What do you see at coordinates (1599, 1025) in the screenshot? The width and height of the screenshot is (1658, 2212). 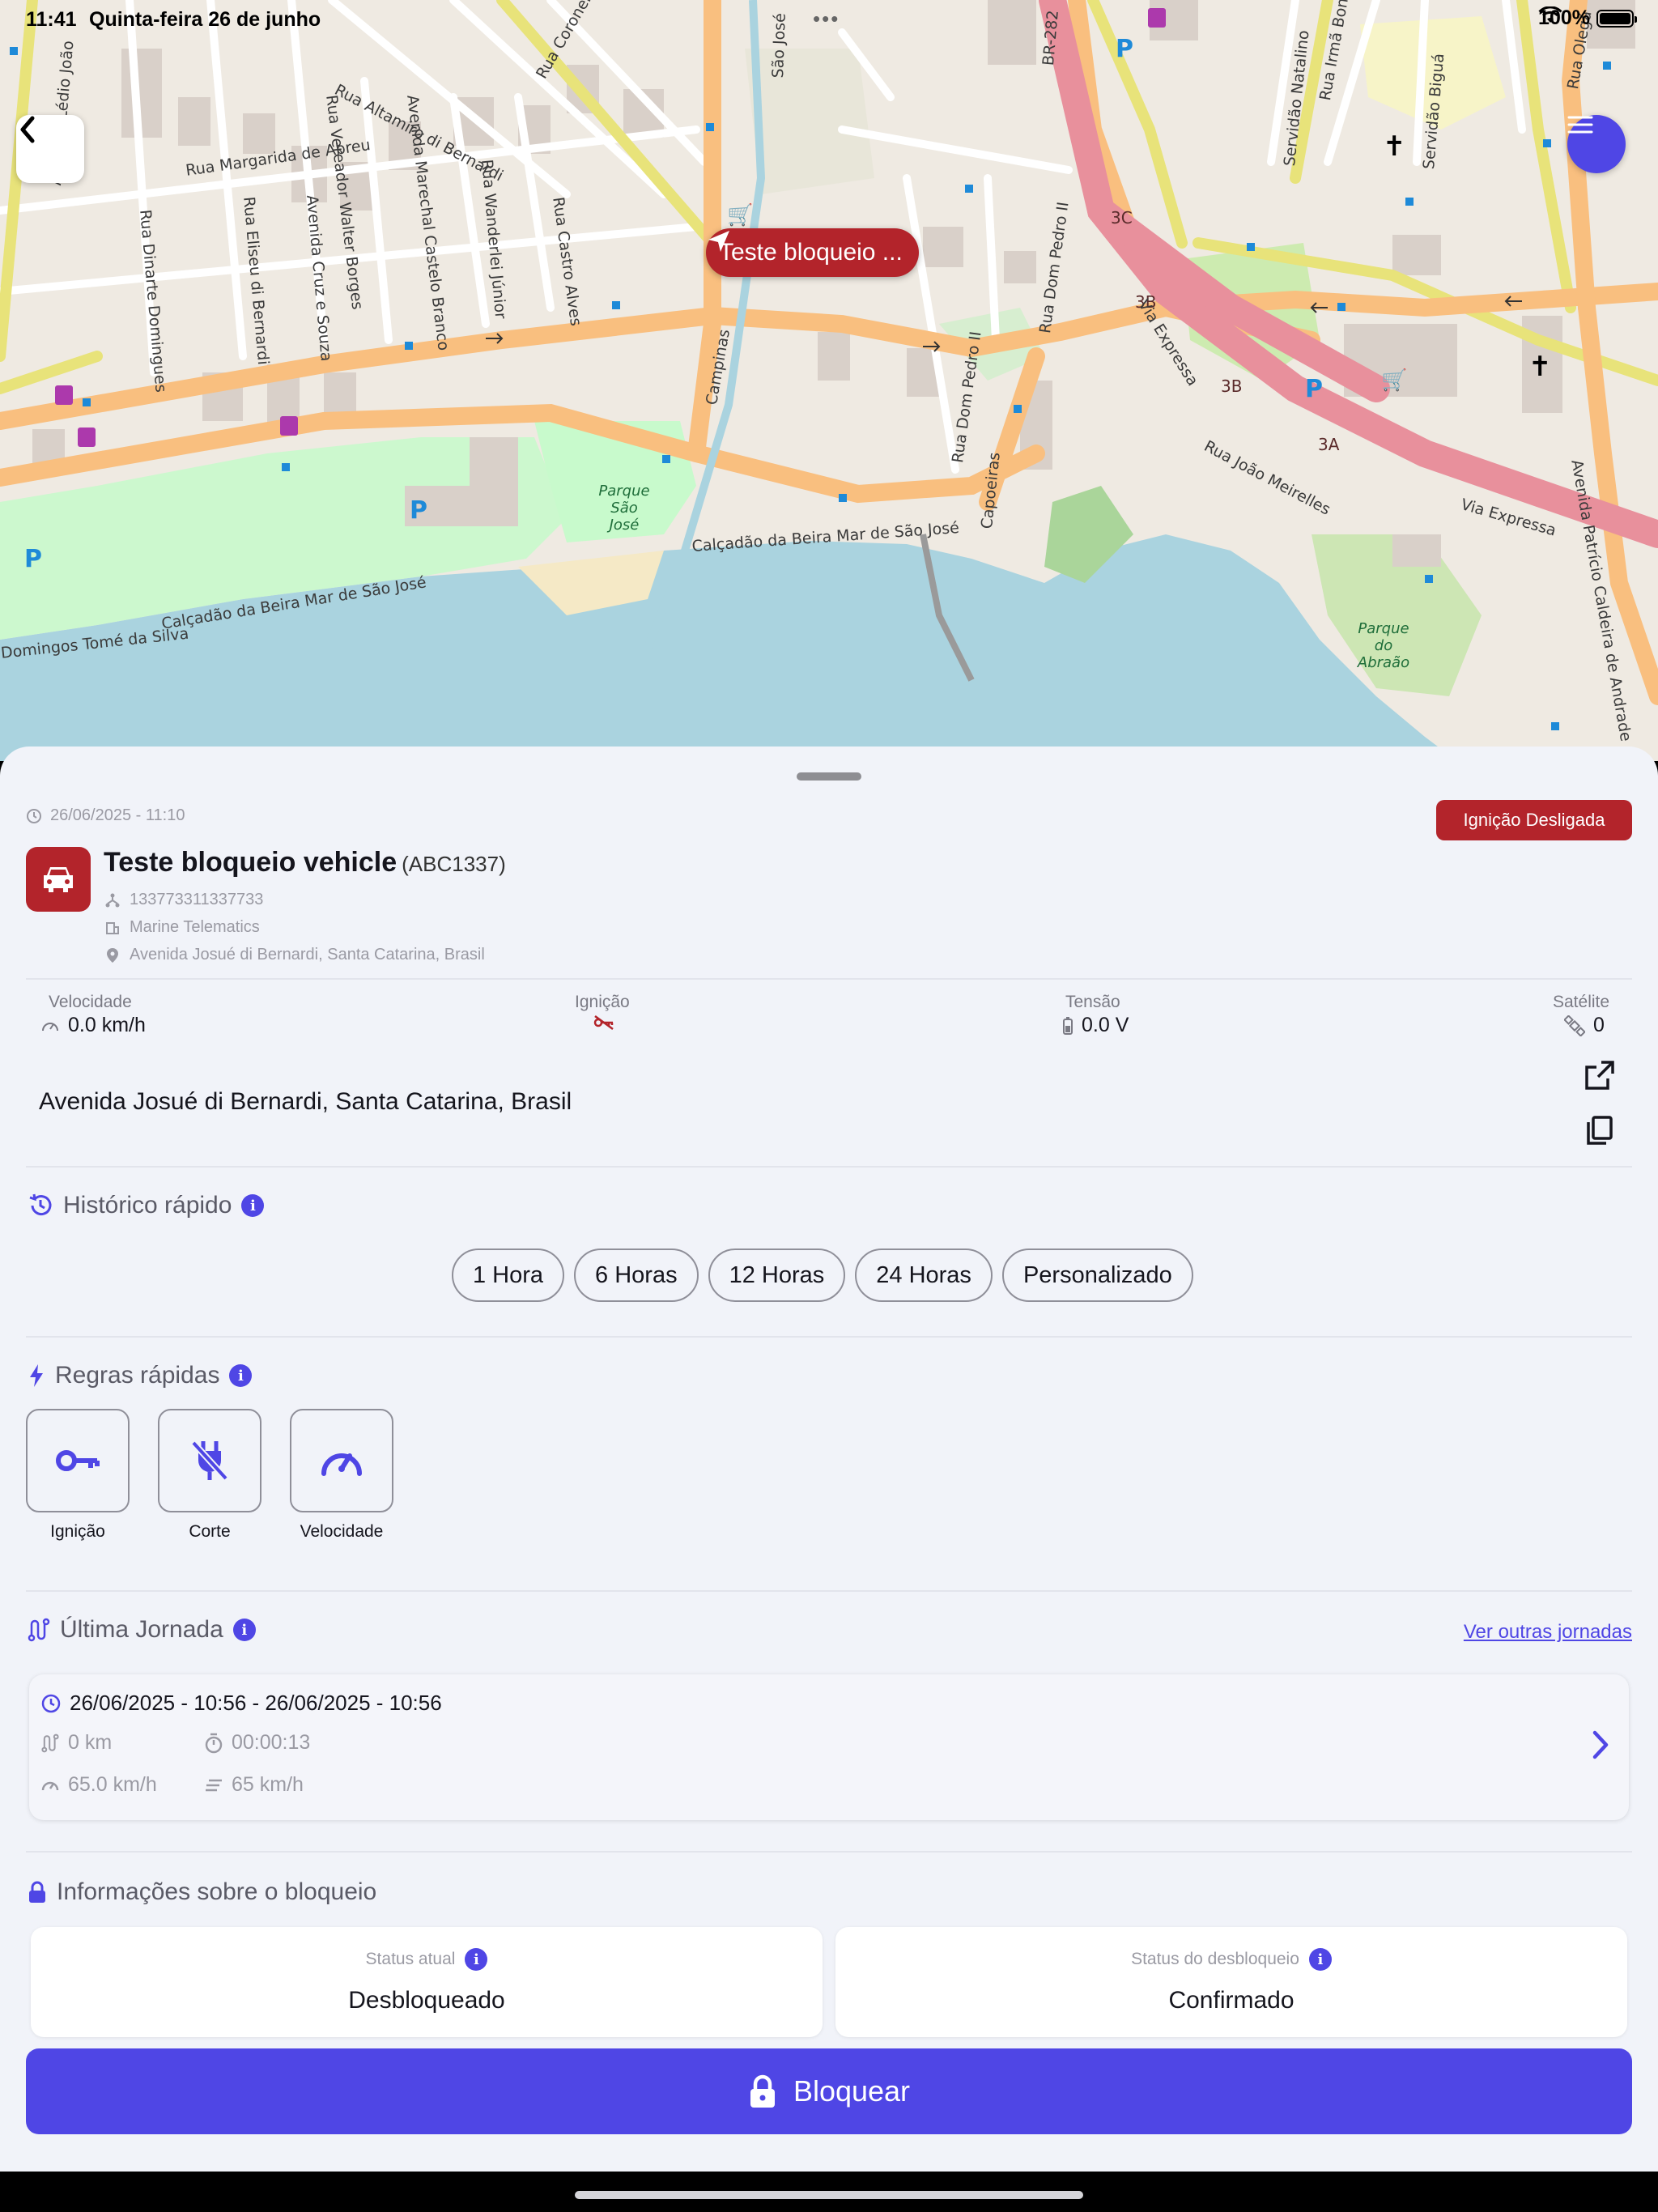 I see `satellite-value: 0` at bounding box center [1599, 1025].